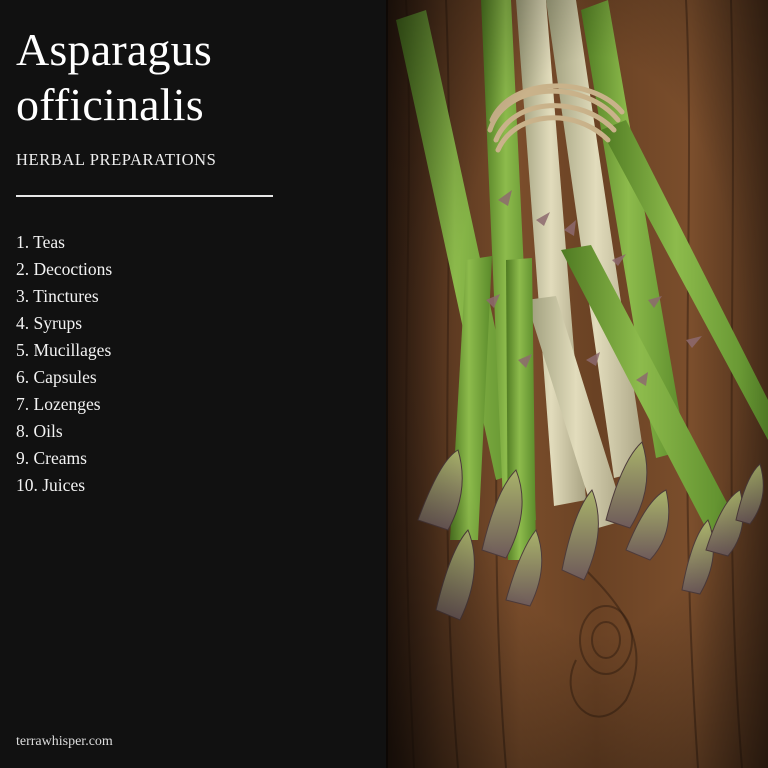  Describe the element at coordinates (144, 196) in the screenshot. I see `divider` at that location.